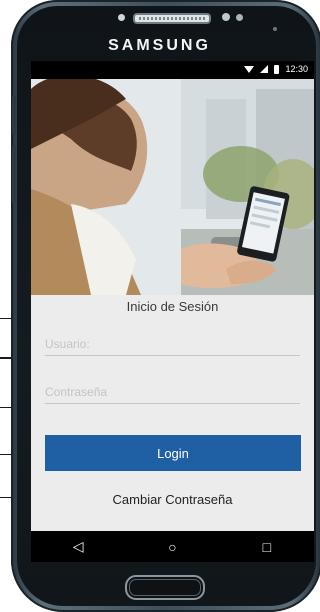  I want to click on home-icon: ○, so click(172, 547).